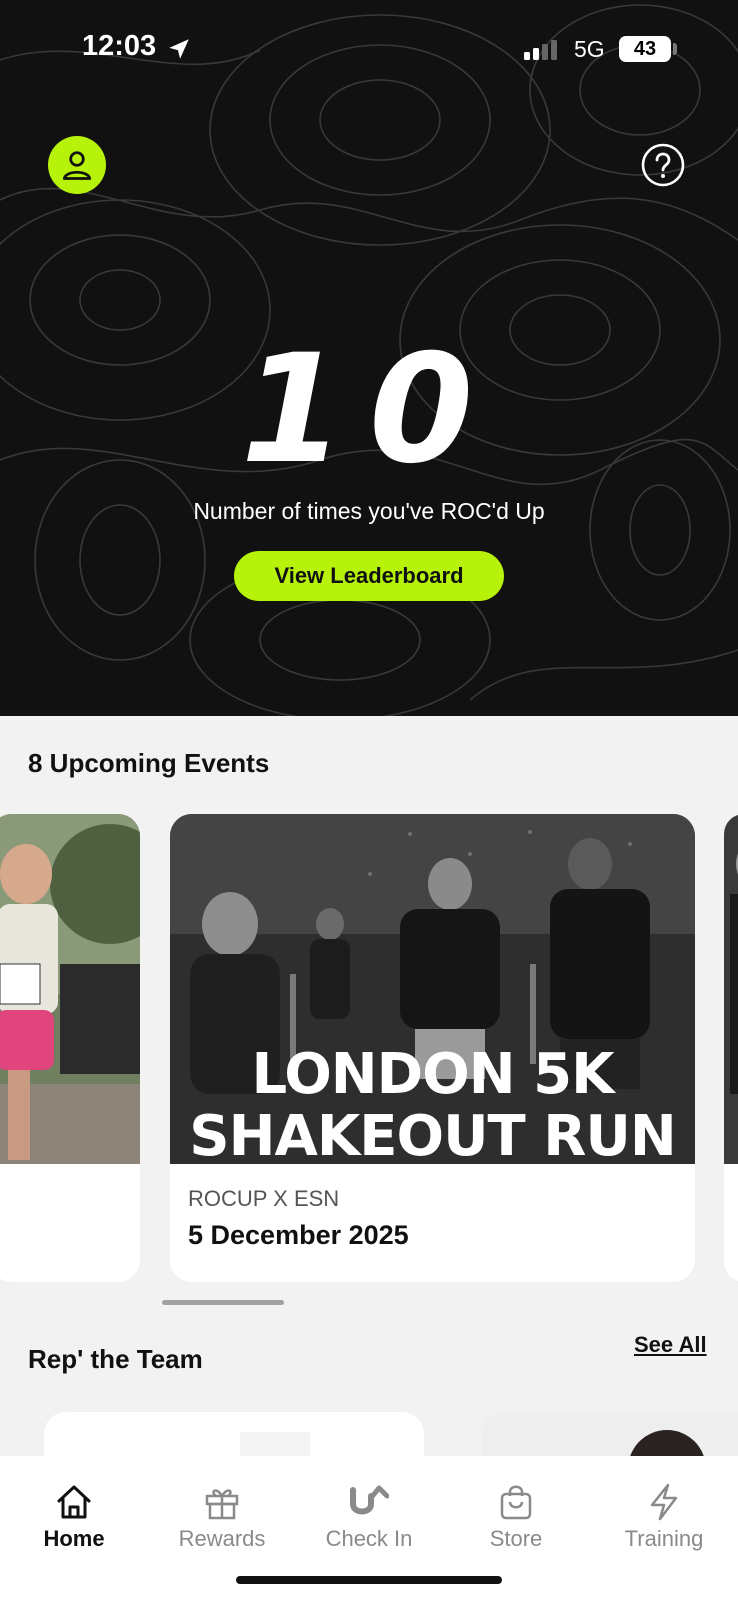 This screenshot has height=1600, width=738. I want to click on shopping-bag-icon, so click(516, 1502).